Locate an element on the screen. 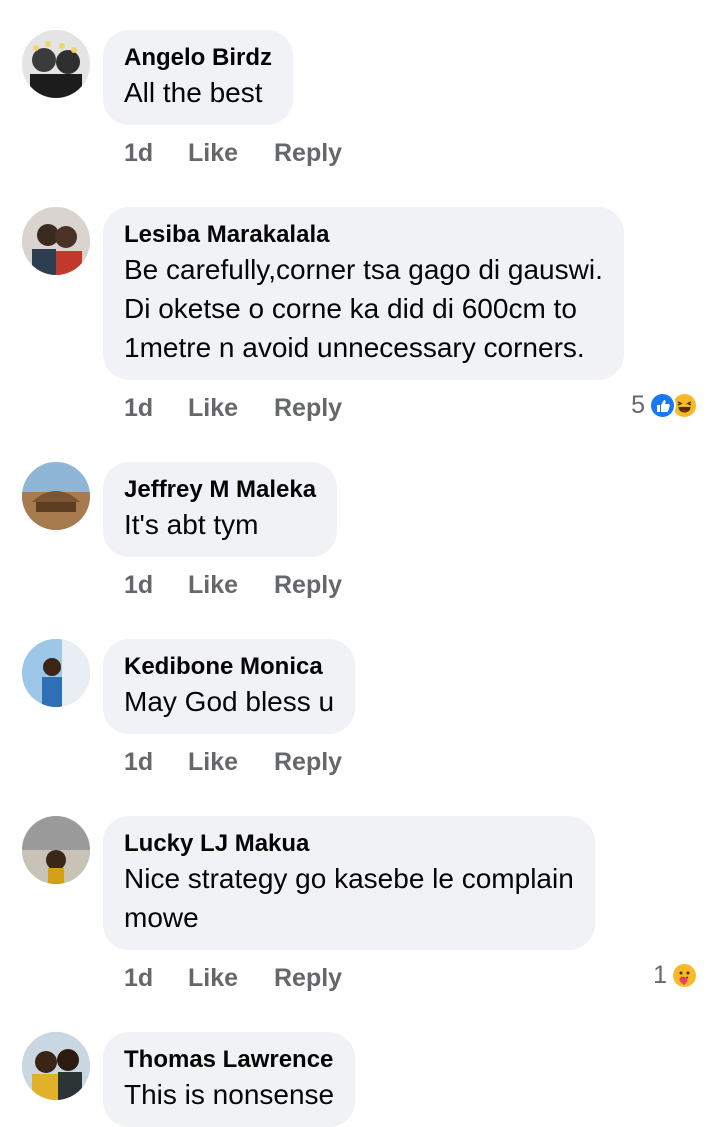 This screenshot has height=1127, width=720. comment-author: Kedibone Monica is located at coordinates (229, 666).